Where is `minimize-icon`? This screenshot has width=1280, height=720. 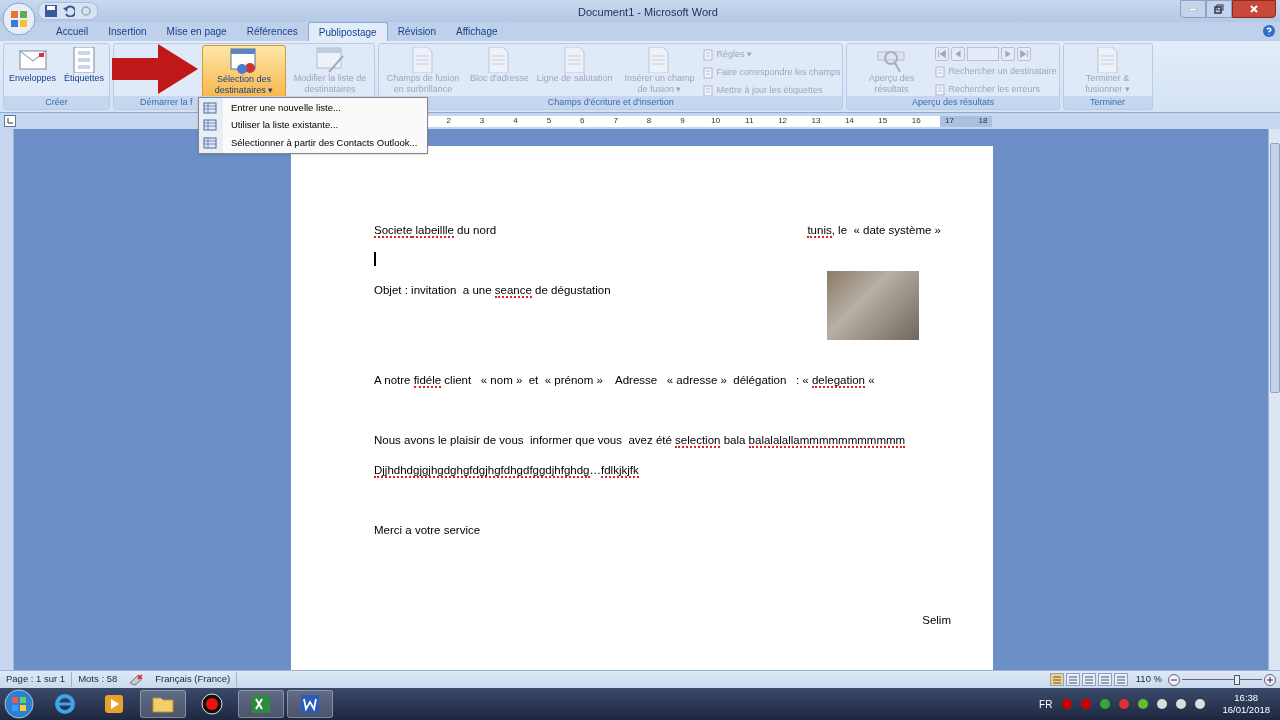 minimize-icon is located at coordinates (1193, 9).